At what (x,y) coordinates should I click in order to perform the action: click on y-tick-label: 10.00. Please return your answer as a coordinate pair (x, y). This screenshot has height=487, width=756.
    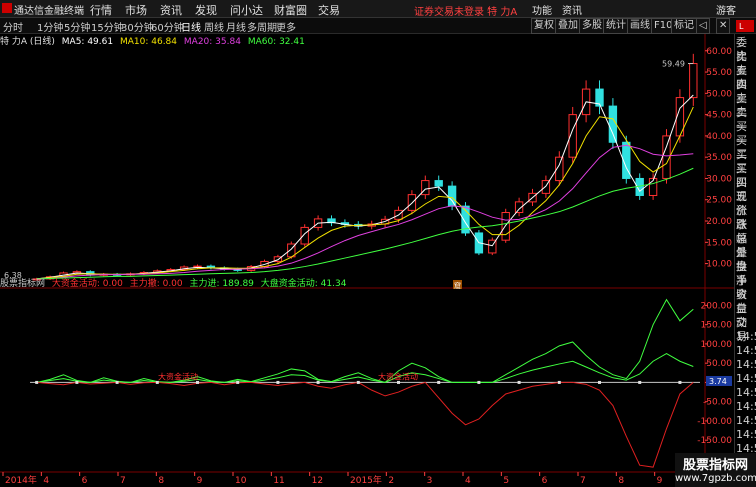
    Looking at the image, I should click on (719, 265).